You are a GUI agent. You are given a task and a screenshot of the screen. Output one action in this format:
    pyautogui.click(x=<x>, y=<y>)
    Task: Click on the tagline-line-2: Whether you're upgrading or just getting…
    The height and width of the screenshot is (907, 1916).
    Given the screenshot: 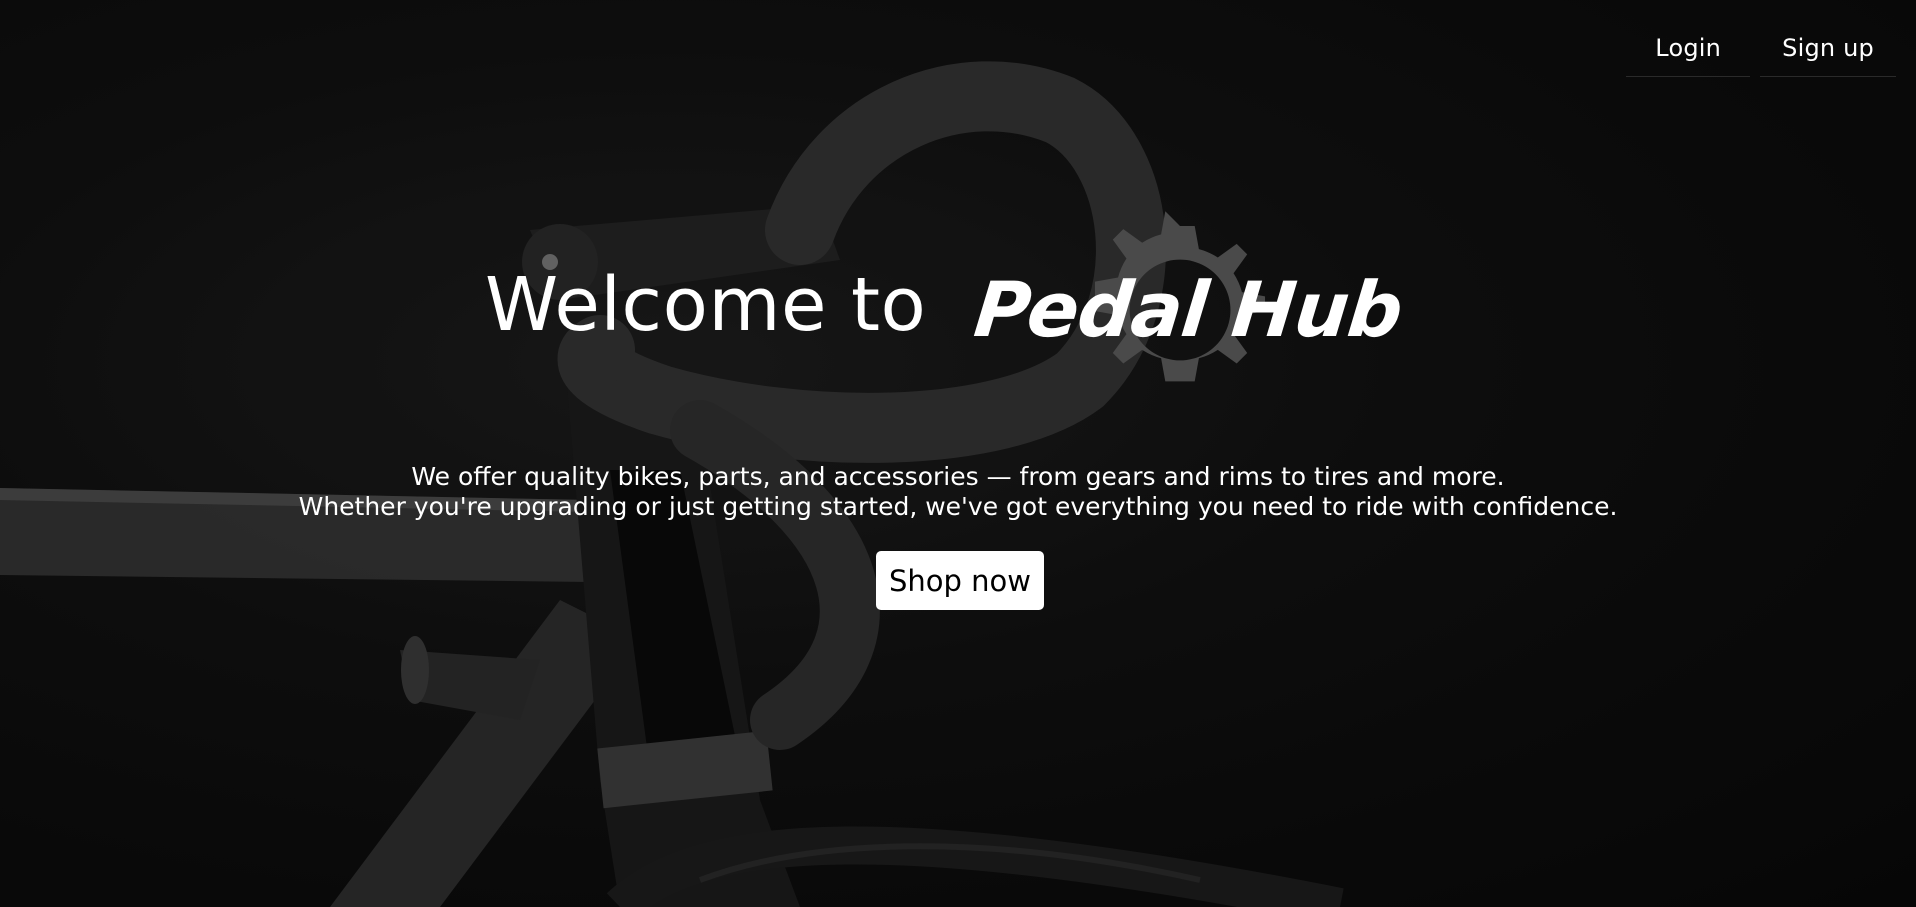 What is the action you would take?
    pyautogui.click(x=958, y=506)
    